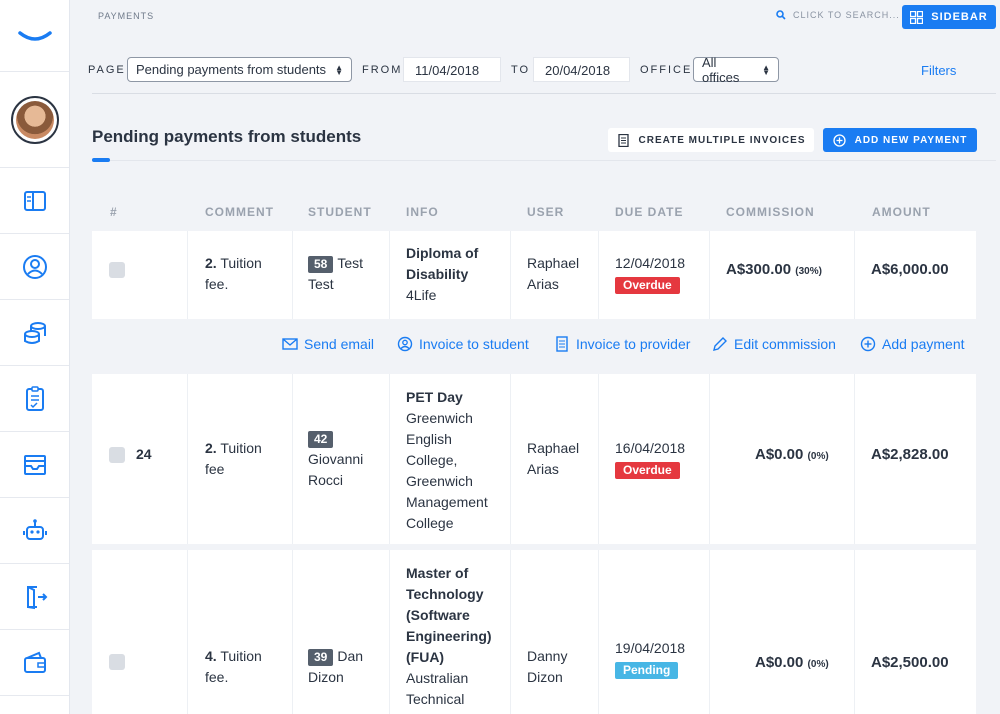 The image size is (1000, 714). I want to click on wallet-icon, so click(34, 662).